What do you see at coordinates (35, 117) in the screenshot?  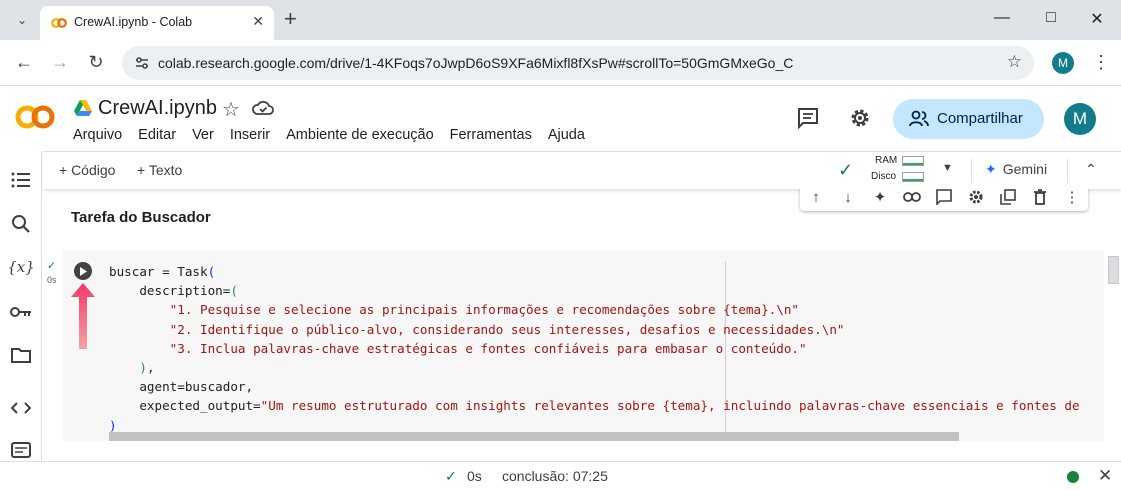 I see `colab-logo-icon` at bounding box center [35, 117].